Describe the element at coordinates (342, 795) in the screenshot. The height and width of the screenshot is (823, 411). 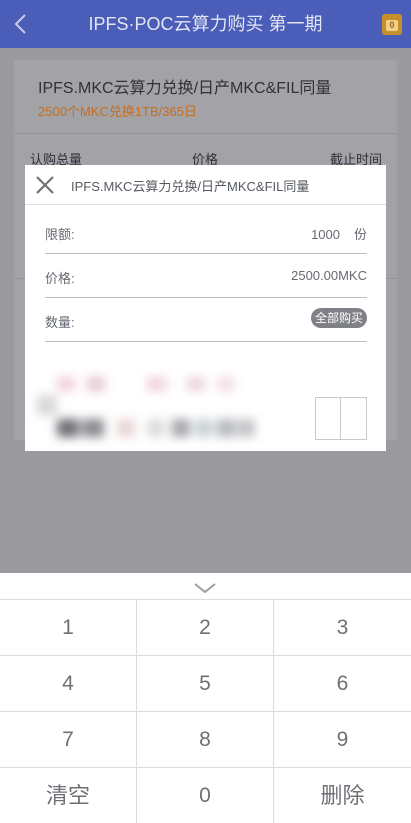
I see `delete-key: 删除` at that location.